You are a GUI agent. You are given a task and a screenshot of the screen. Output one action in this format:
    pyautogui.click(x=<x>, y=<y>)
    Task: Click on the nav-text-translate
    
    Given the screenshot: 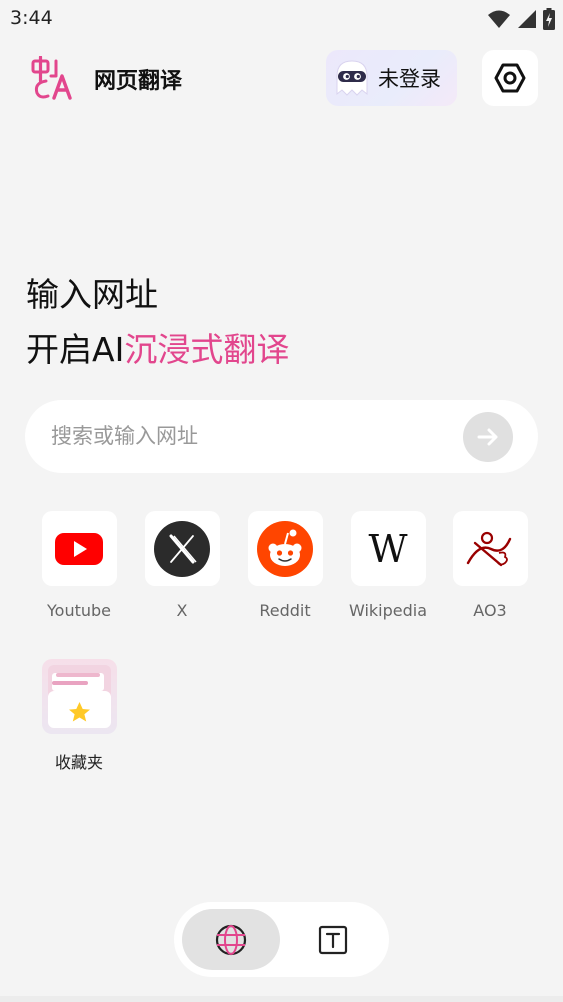 What is the action you would take?
    pyautogui.click(x=333, y=939)
    